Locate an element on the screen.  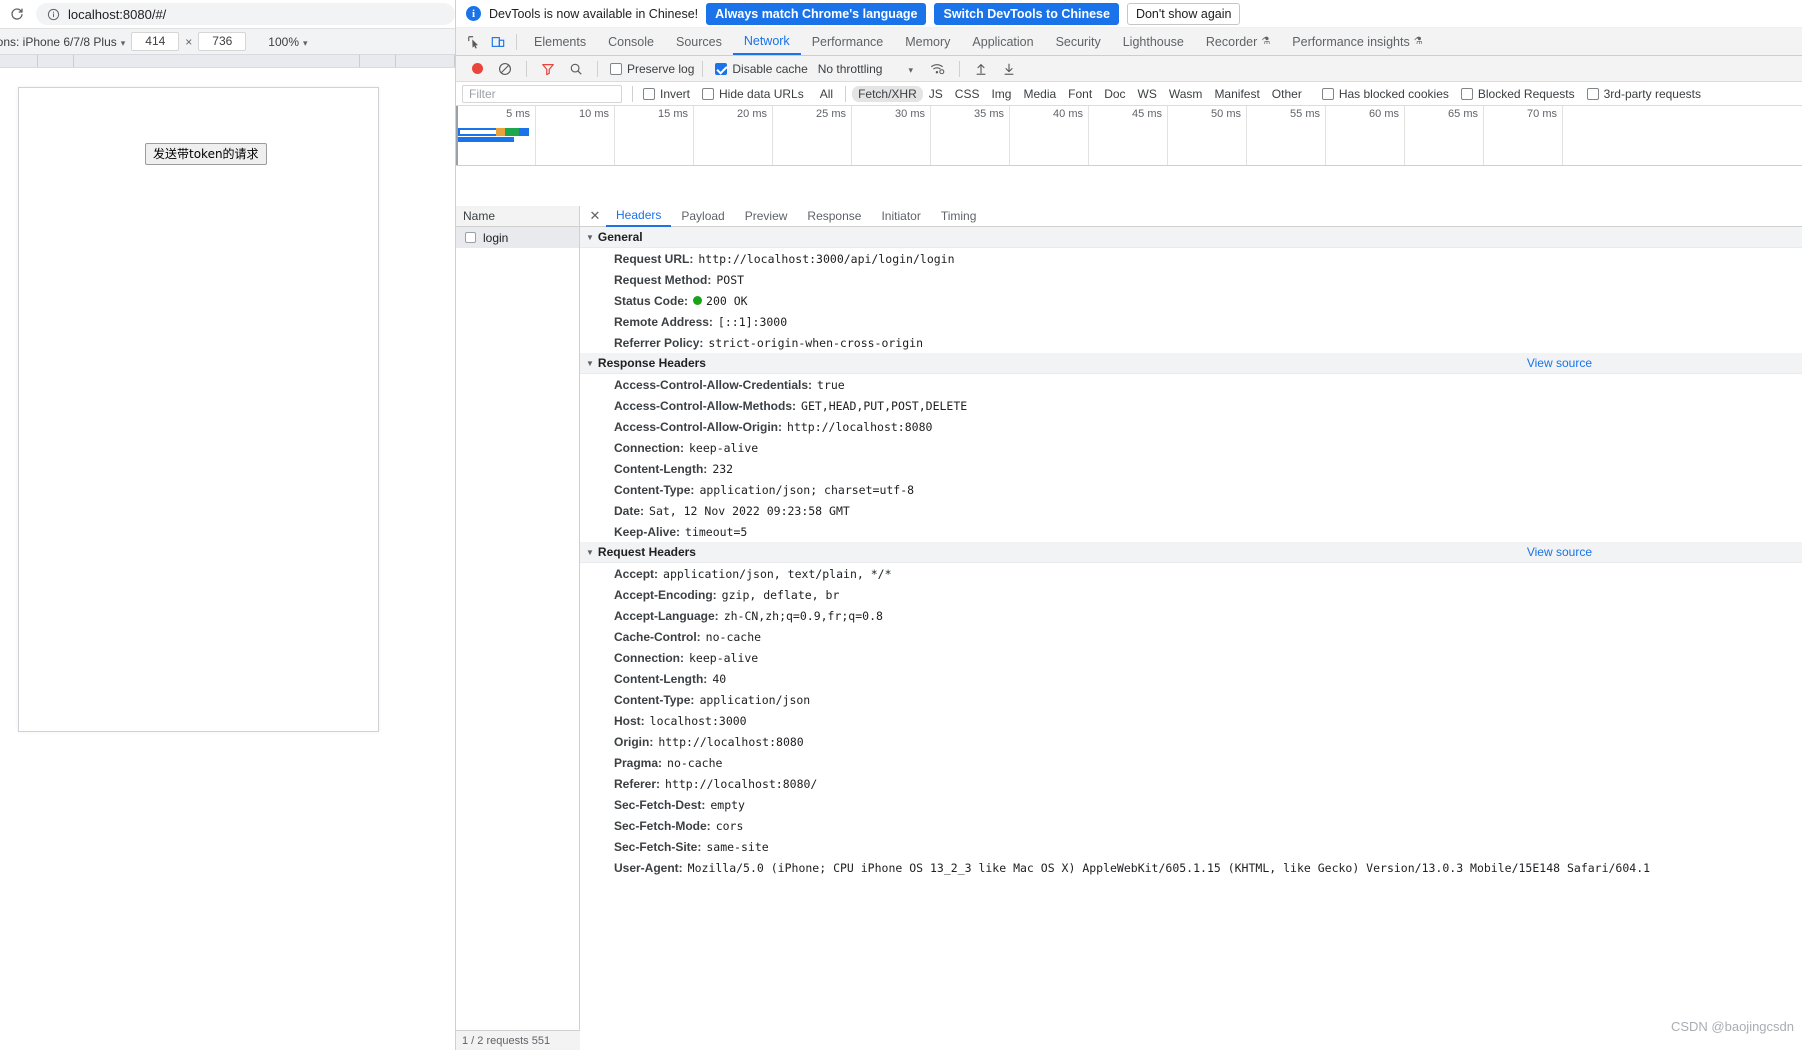
header-value: same-site is located at coordinates (737, 846).